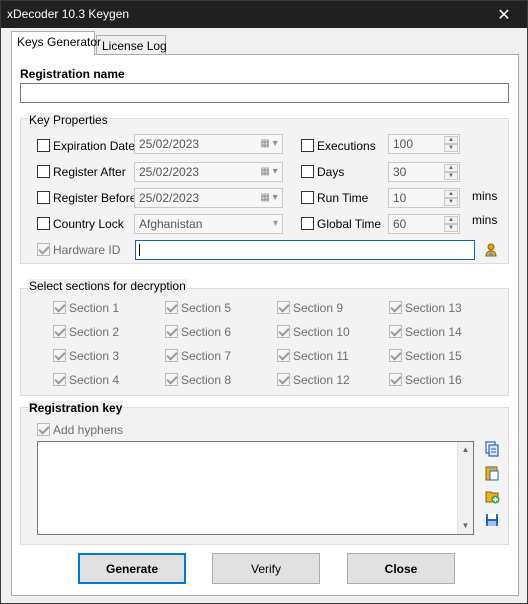 This screenshot has width=528, height=604. Describe the element at coordinates (76, 408) in the screenshot. I see `registration-key-title: Registration key` at that location.